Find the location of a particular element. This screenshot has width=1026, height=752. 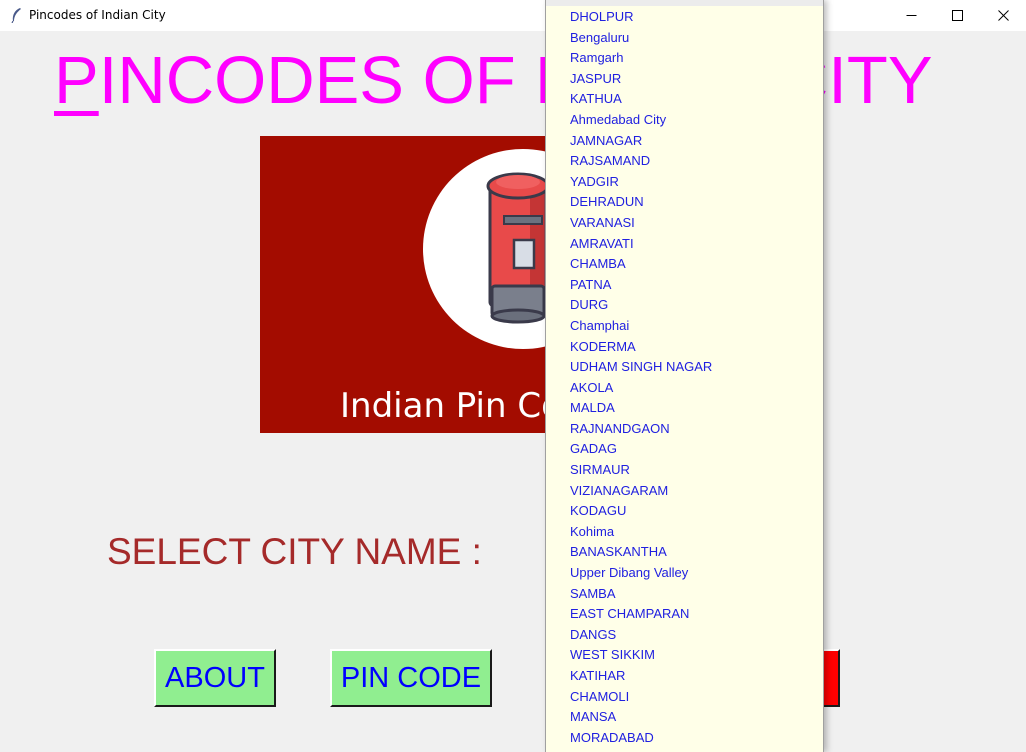

city-option: EAST CHAMPARAN is located at coordinates (684, 614).